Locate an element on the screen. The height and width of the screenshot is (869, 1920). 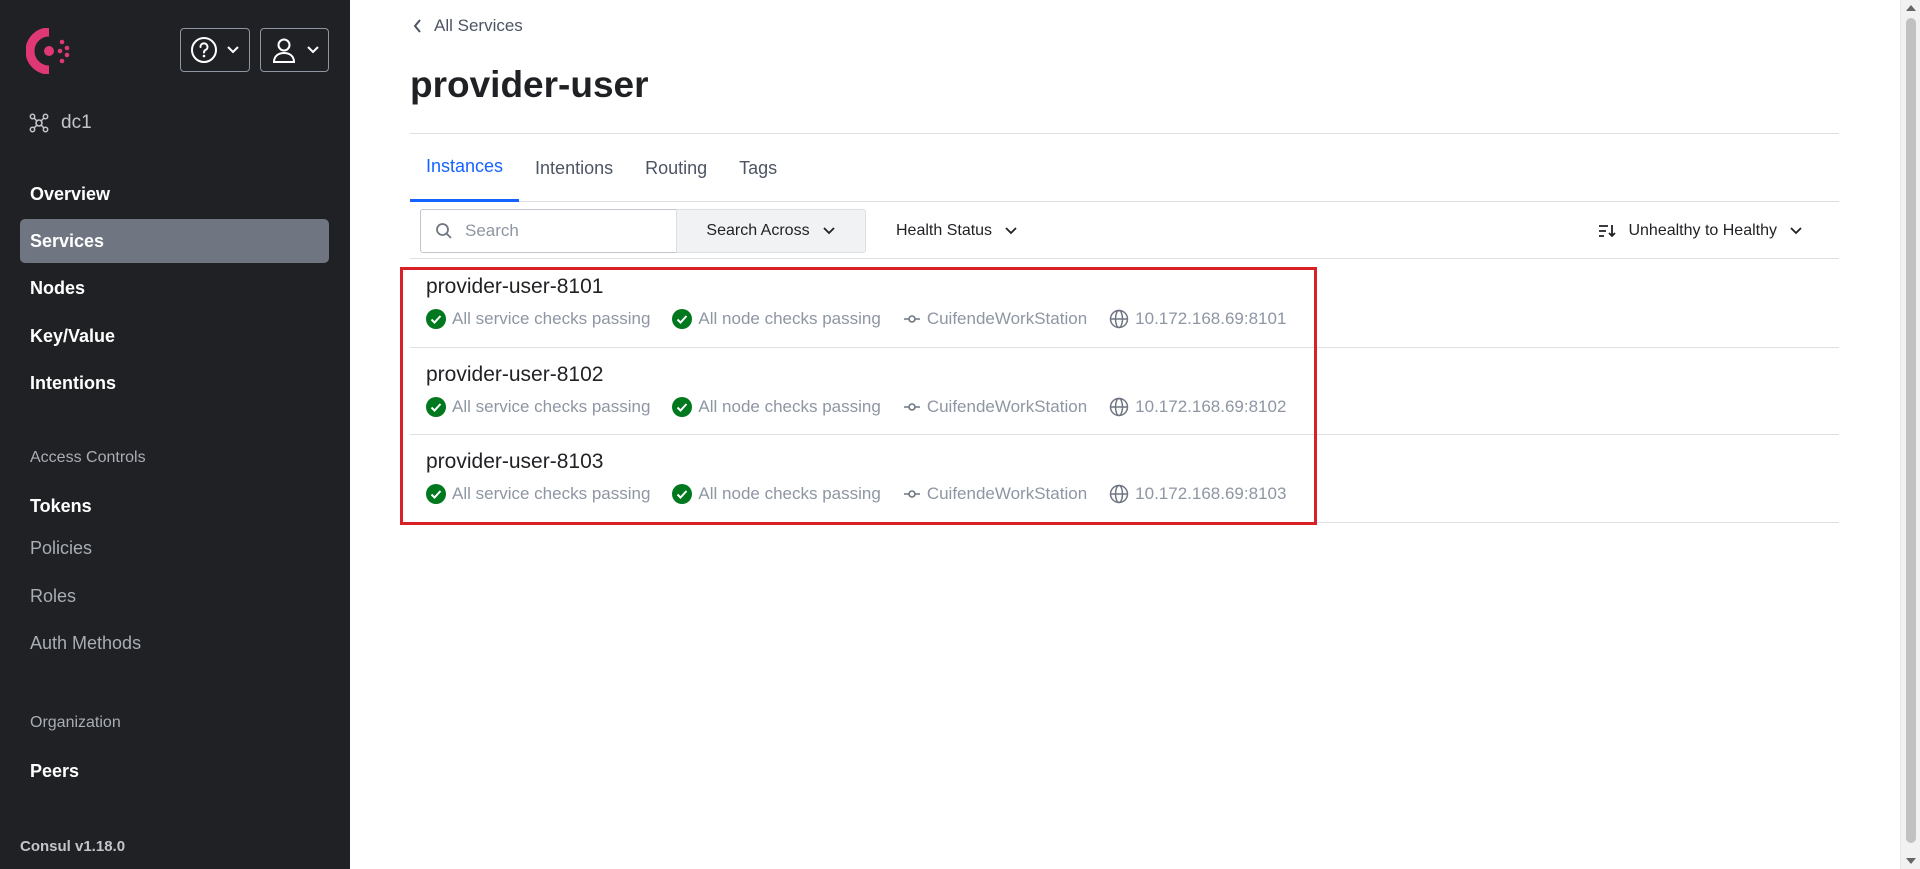
vertical-scrollbar is located at coordinates (1910, 434).